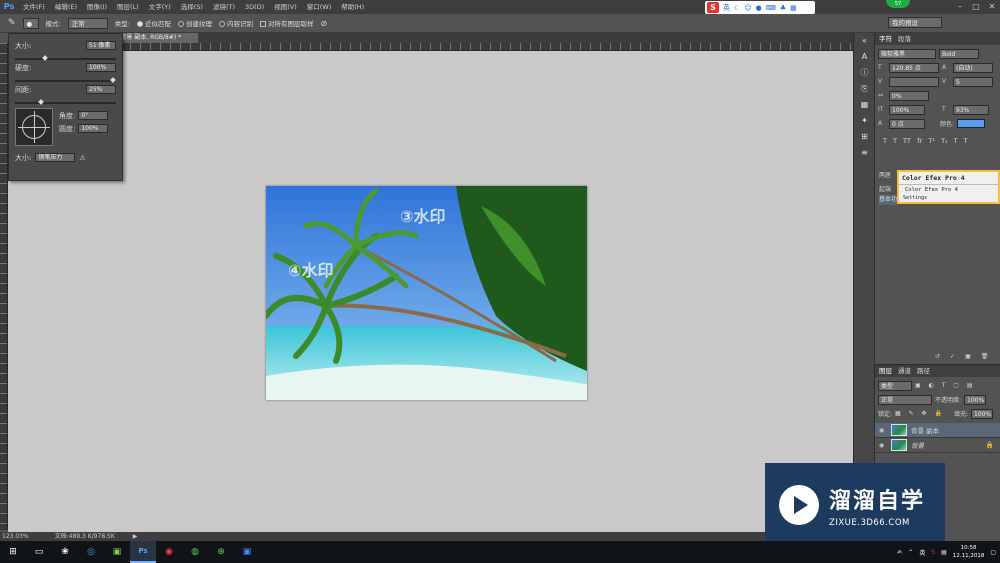  Describe the element at coordinates (993, 552) in the screenshot. I see `action-center-icon: ▢` at that location.